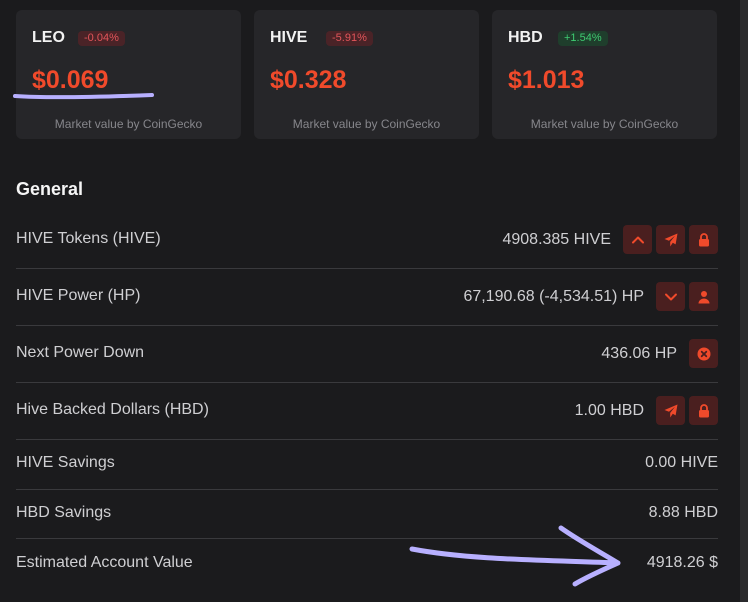 This screenshot has width=748, height=602. I want to click on row-right: 4918.26 $, so click(682, 563).